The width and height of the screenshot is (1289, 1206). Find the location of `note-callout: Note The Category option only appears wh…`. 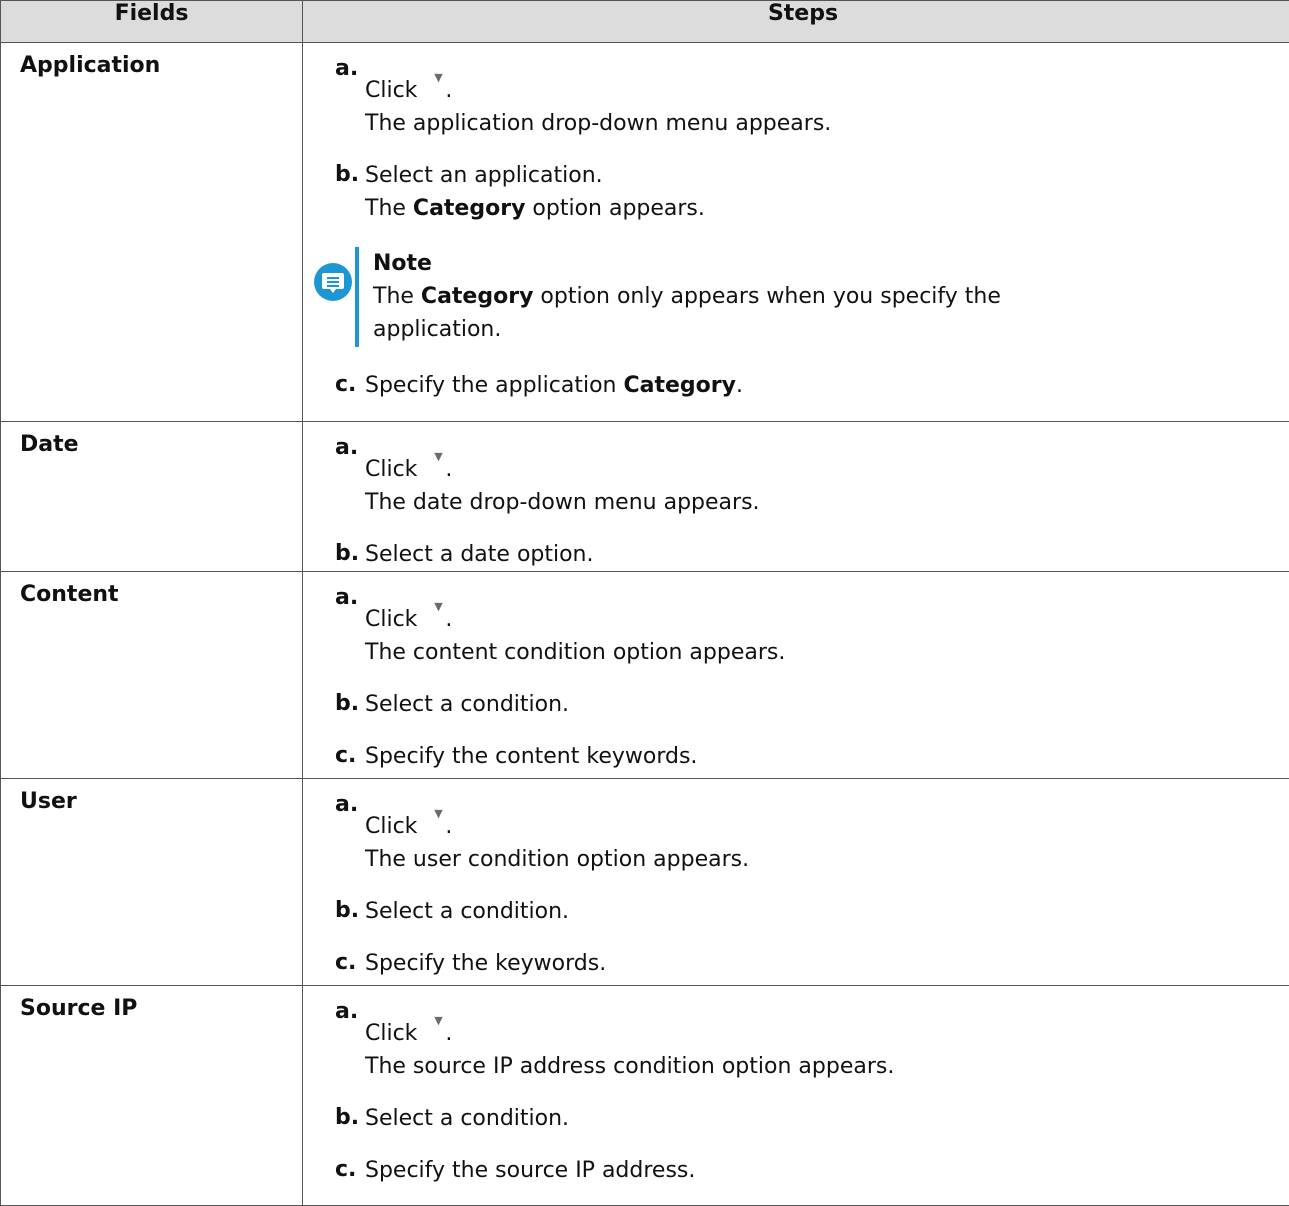

note-callout: Note The Category option only appears wh… is located at coordinates (812, 297).